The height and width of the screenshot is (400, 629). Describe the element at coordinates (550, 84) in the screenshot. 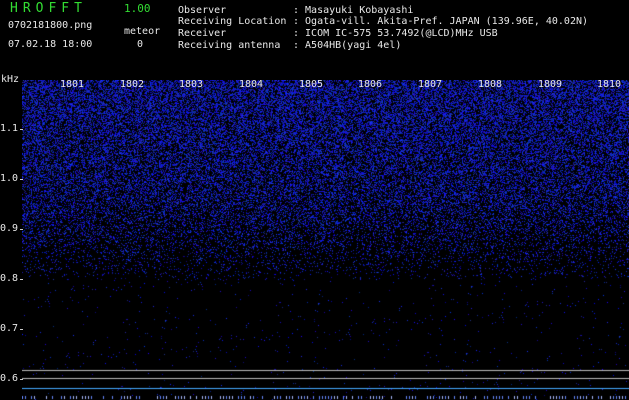

I see `hour-label: 1809` at that location.